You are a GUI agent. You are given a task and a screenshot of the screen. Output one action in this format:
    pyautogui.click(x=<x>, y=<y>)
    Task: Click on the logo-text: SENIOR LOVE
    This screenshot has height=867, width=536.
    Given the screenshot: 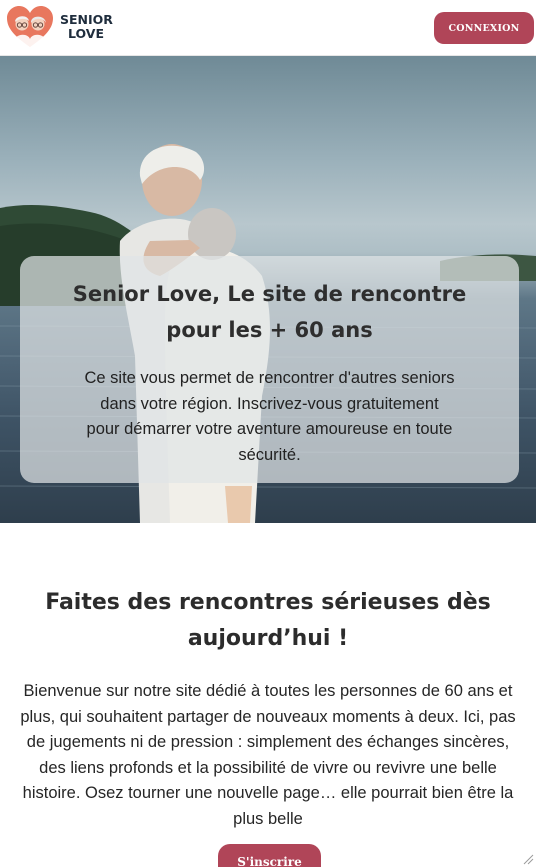 What is the action you would take?
    pyautogui.click(x=86, y=26)
    